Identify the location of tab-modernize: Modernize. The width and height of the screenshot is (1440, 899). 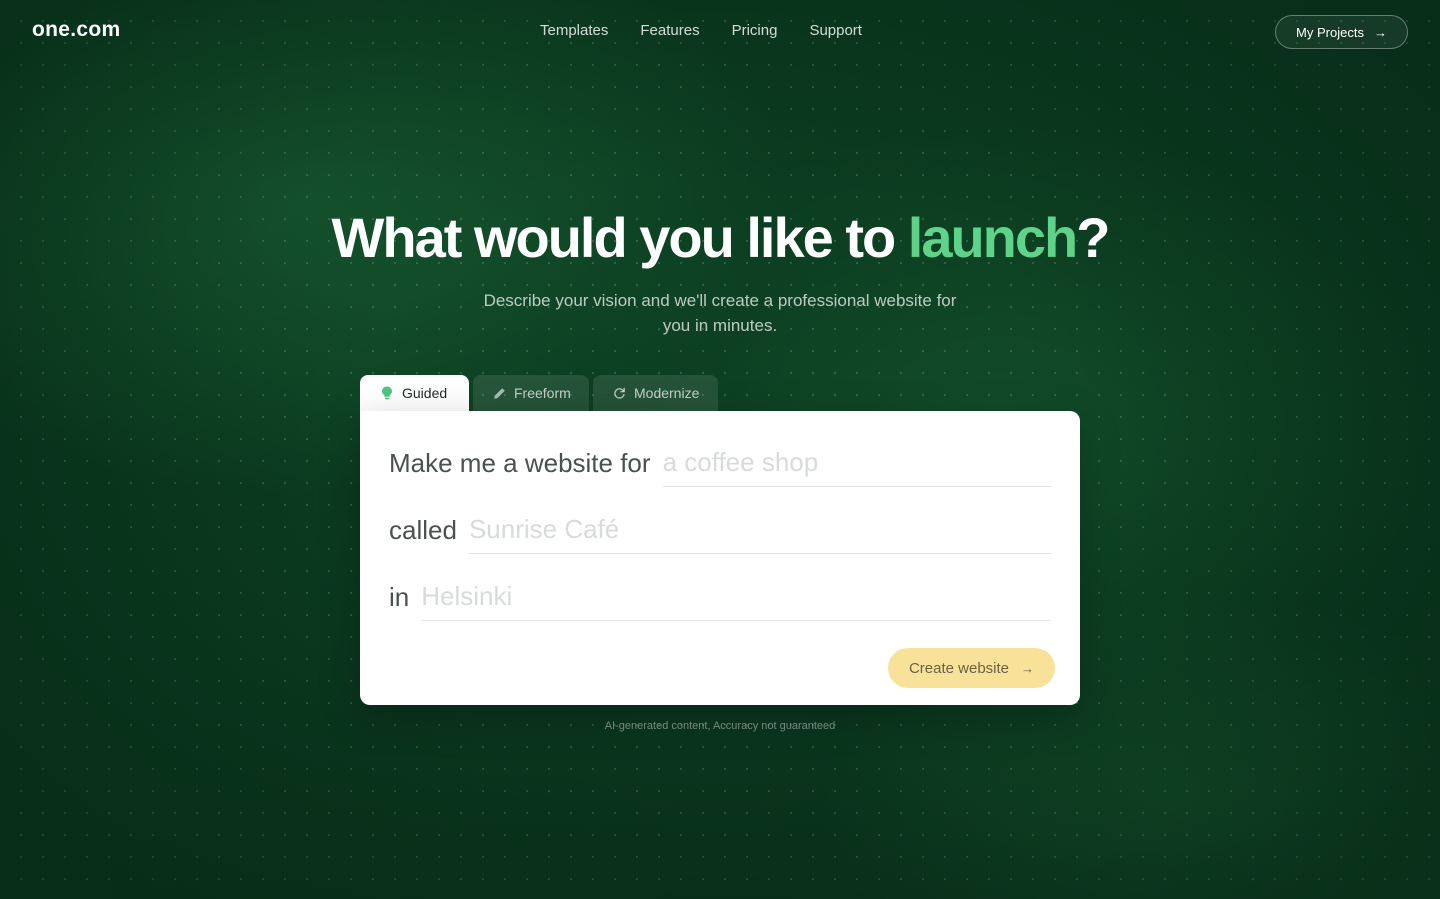
(655, 393).